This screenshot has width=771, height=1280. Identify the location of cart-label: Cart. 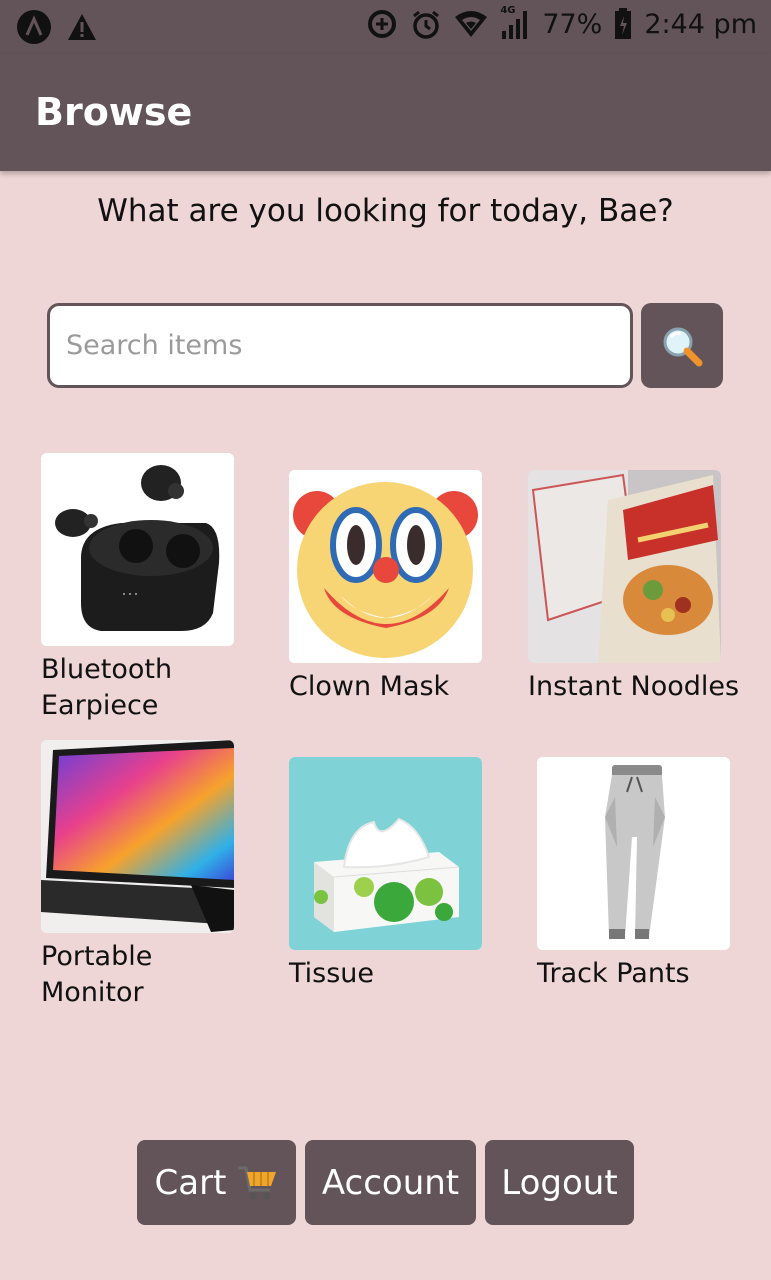
(190, 1182).